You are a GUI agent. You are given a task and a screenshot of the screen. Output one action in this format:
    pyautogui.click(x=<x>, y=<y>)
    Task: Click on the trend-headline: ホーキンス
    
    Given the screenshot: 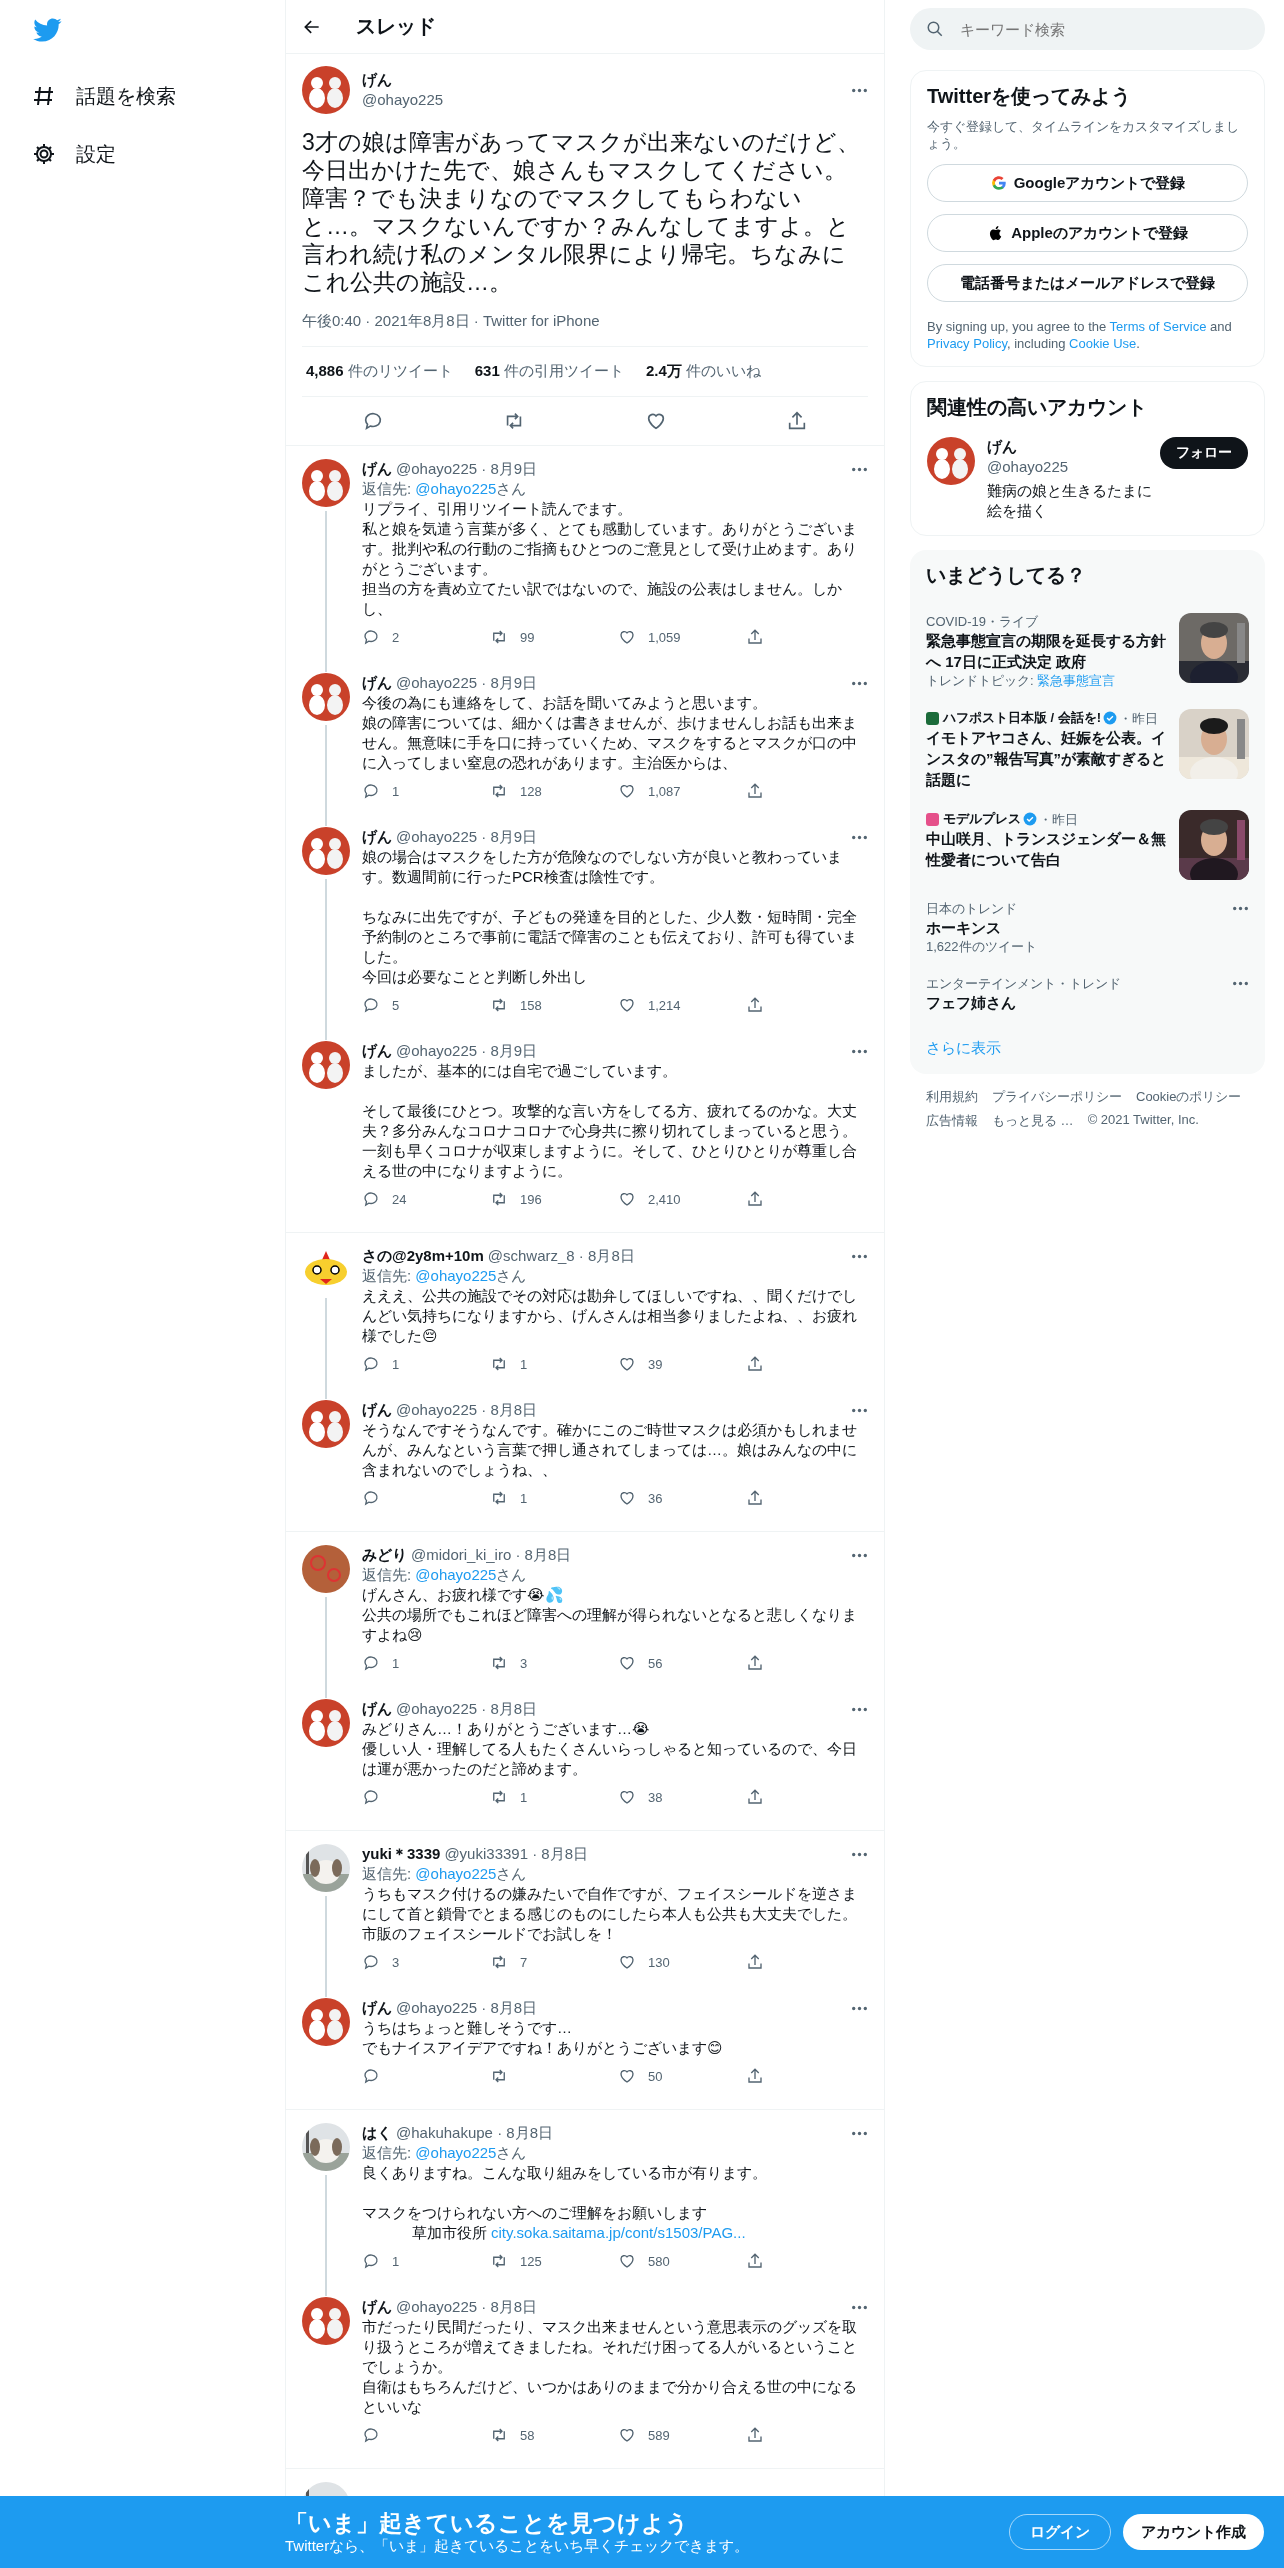 What is the action you would take?
    pyautogui.click(x=1079, y=927)
    